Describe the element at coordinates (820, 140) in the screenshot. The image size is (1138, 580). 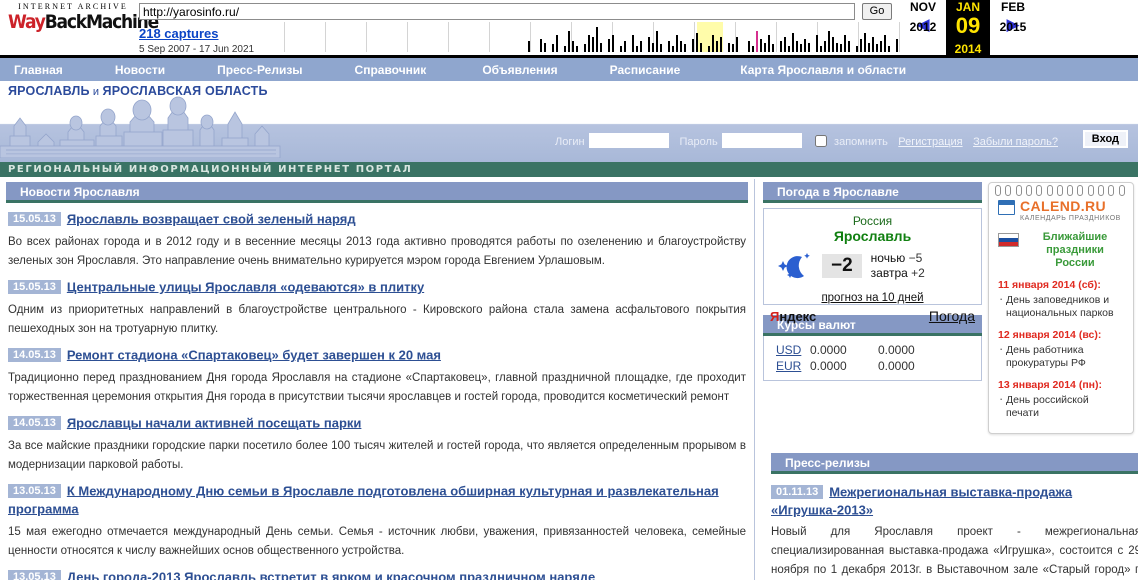
I see `remember-checkbox` at that location.